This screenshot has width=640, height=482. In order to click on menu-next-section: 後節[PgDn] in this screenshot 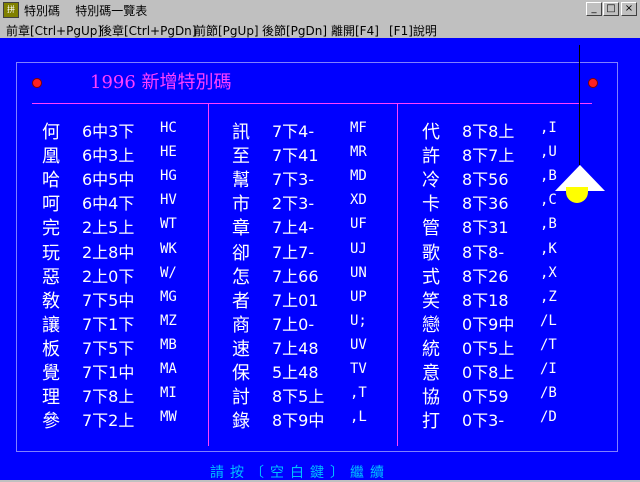, I will do `click(294, 30)`.